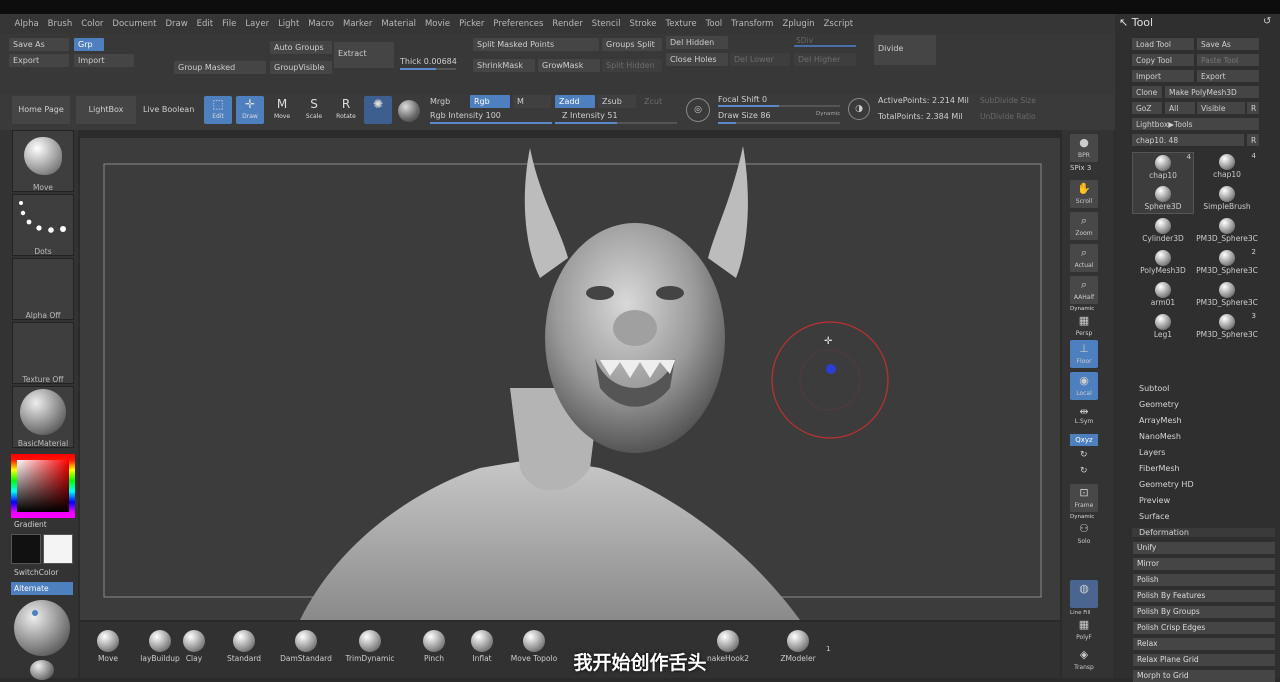 The height and width of the screenshot is (682, 1280). I want to click on deformation-mirror: Mirror, so click(1204, 564).